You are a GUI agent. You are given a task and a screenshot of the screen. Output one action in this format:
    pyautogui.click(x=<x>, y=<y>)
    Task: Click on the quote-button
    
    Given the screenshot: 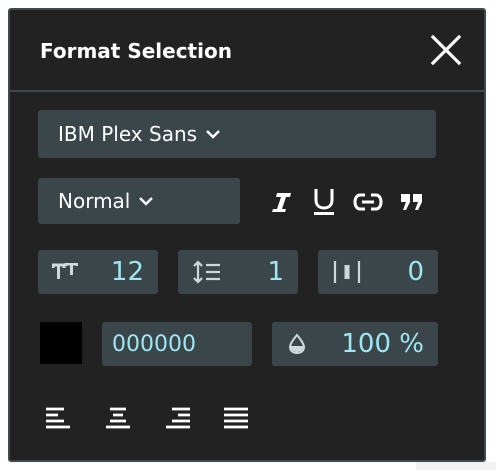 What is the action you would take?
    pyautogui.click(x=412, y=202)
    